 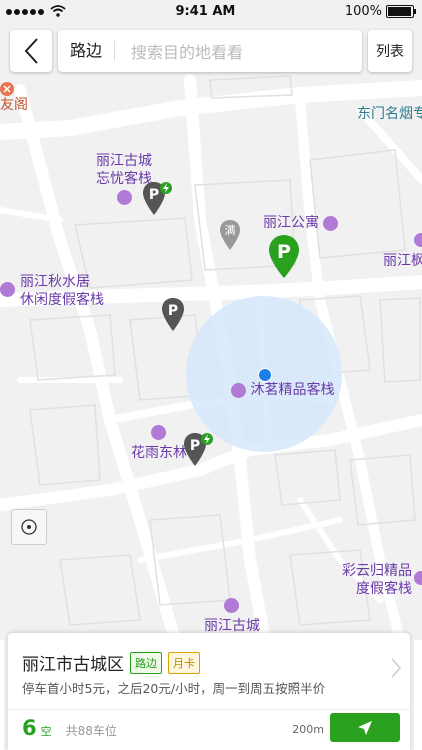 I want to click on search-bar: 路边 搜索目的地看看, so click(x=210, y=51).